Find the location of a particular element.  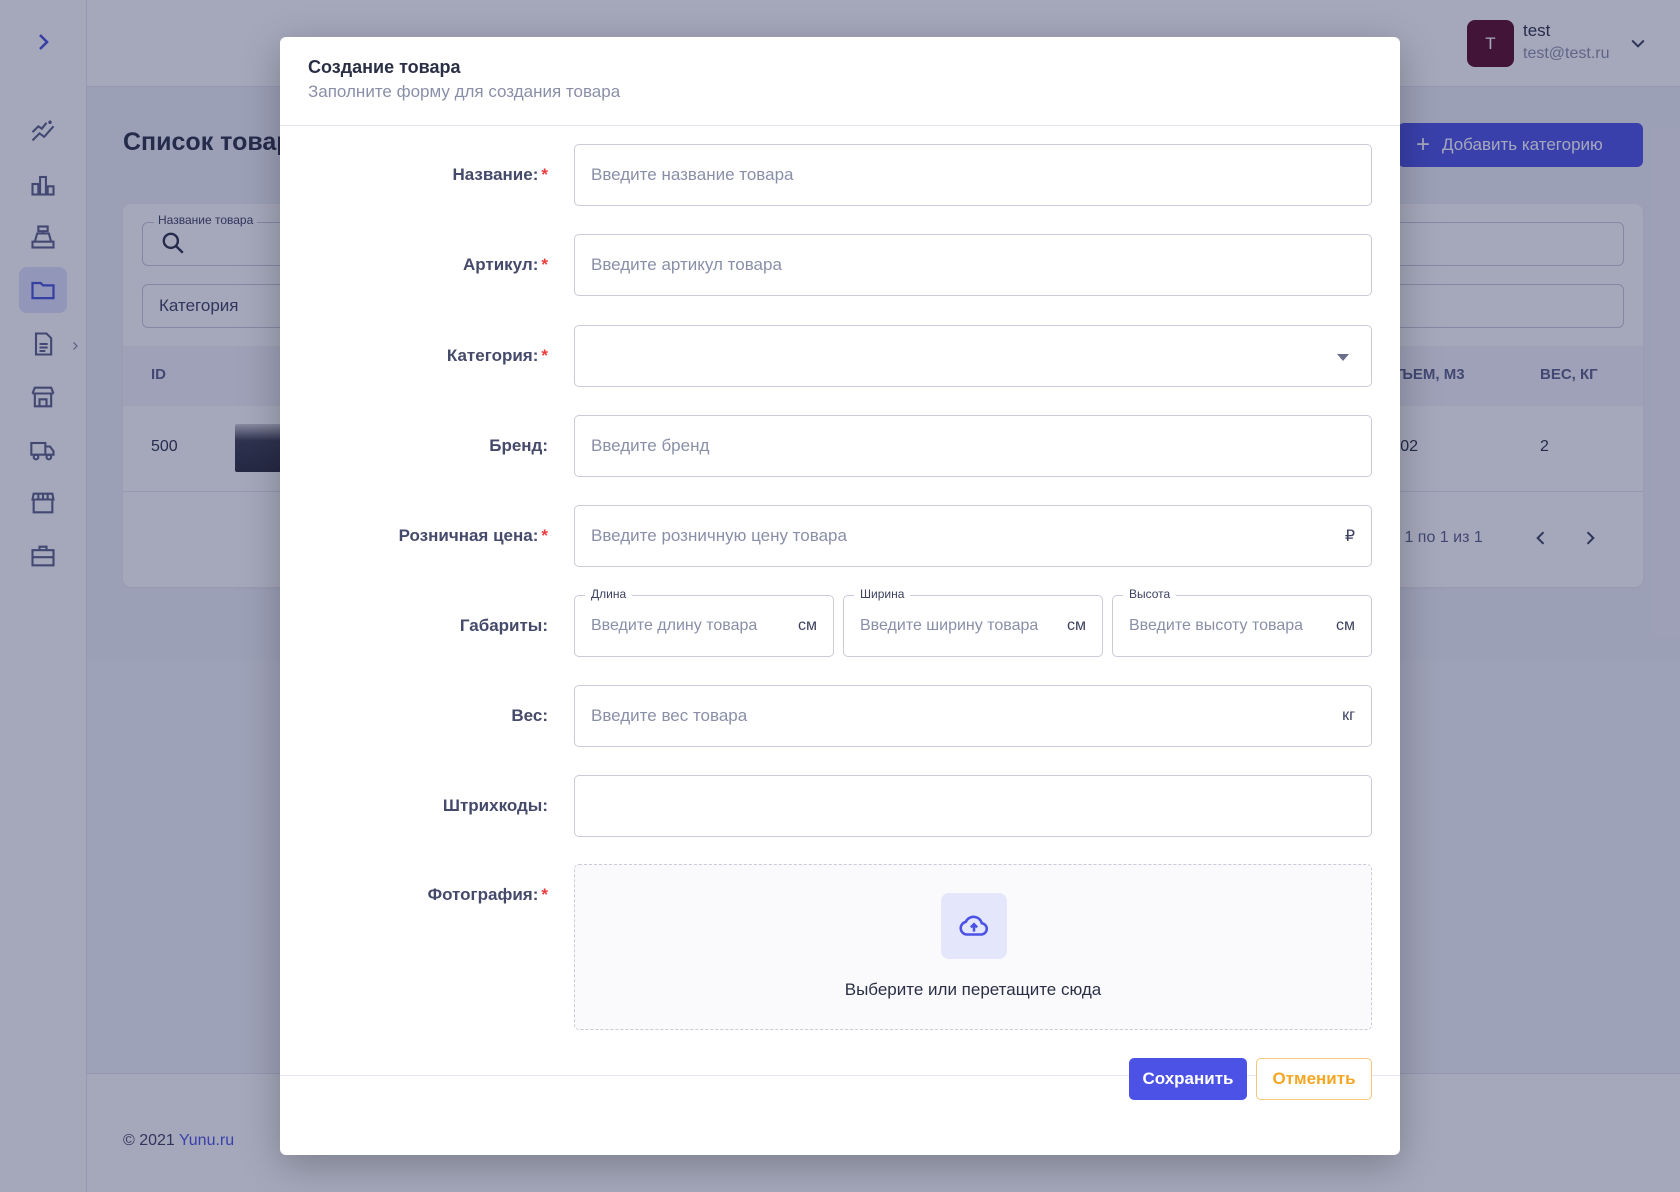

upload-button is located at coordinates (974, 926).